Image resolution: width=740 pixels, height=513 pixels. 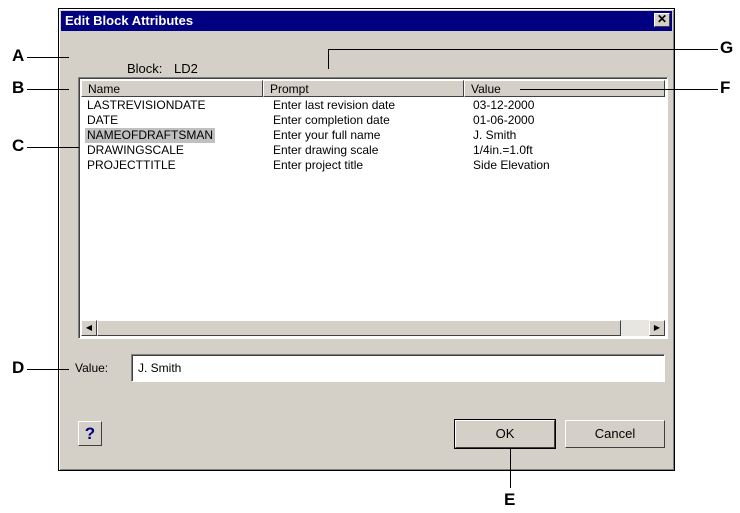 I want to click on attribute-prompt: Enter last revision date, so click(x=334, y=105).